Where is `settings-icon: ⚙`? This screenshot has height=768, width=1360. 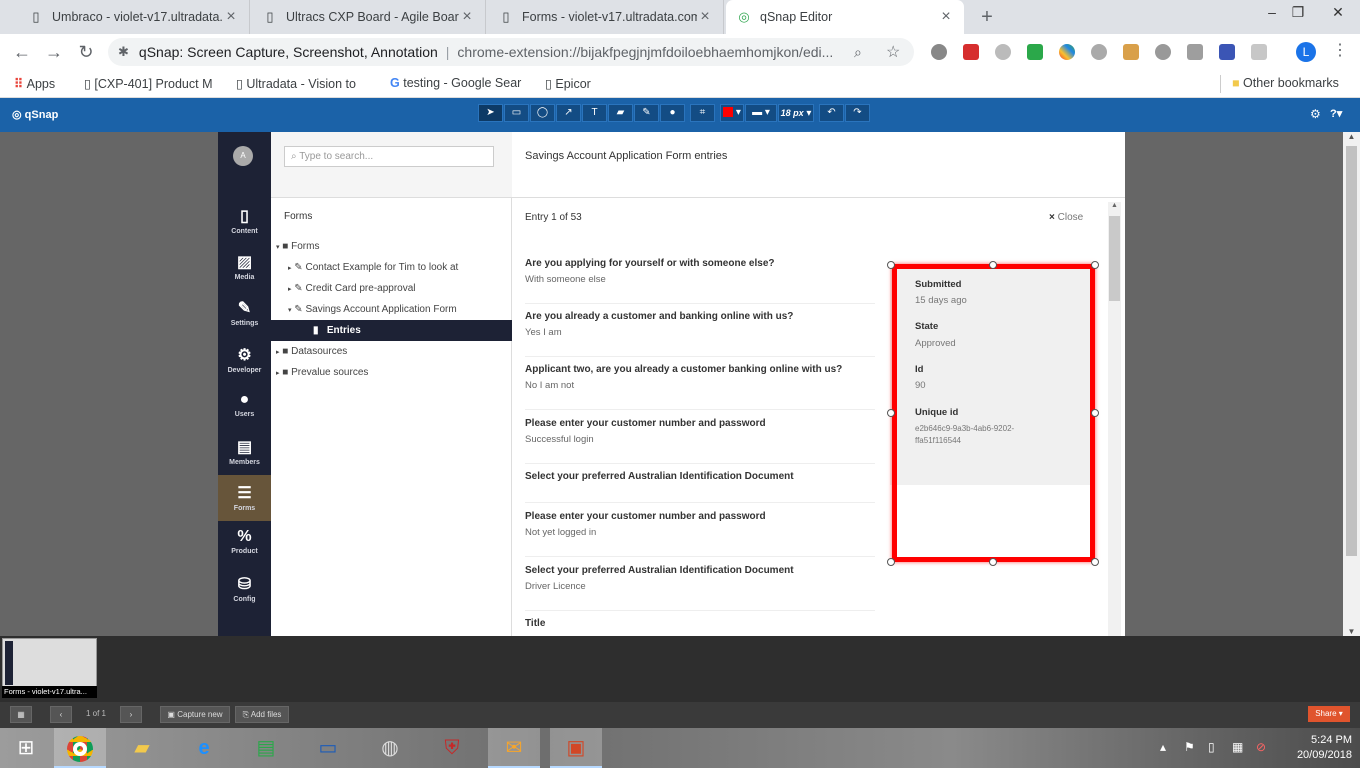 settings-icon: ⚙ is located at coordinates (1315, 114).